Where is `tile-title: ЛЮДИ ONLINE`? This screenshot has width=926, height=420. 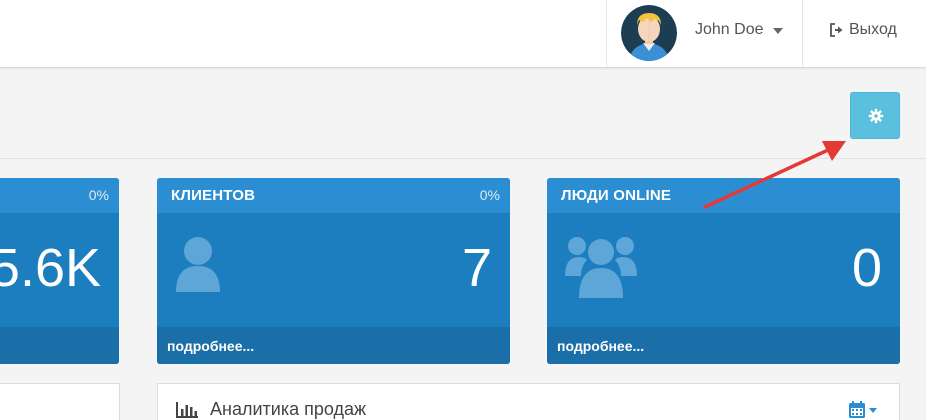
tile-title: ЛЮДИ ONLINE is located at coordinates (616, 195).